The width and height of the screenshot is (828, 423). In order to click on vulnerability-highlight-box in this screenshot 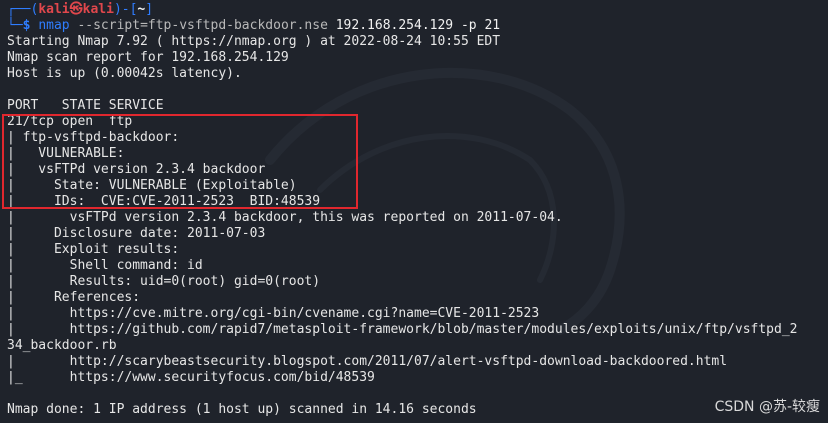, I will do `click(180, 161)`.